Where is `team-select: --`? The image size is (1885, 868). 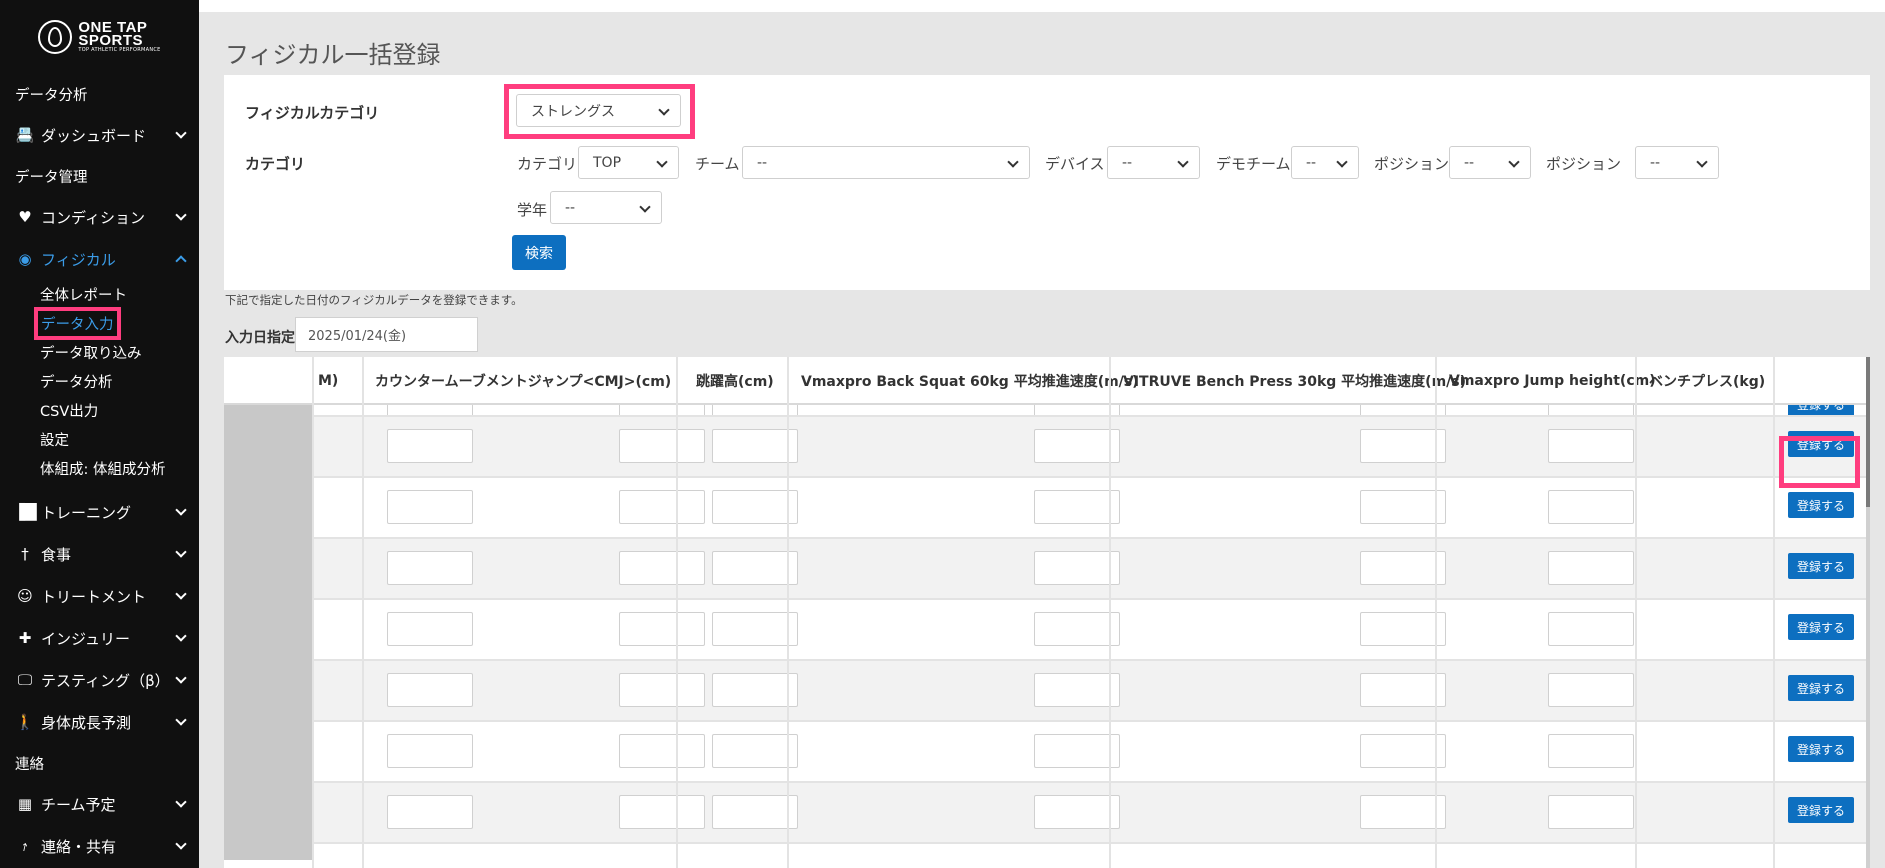
team-select: -- is located at coordinates (886, 162).